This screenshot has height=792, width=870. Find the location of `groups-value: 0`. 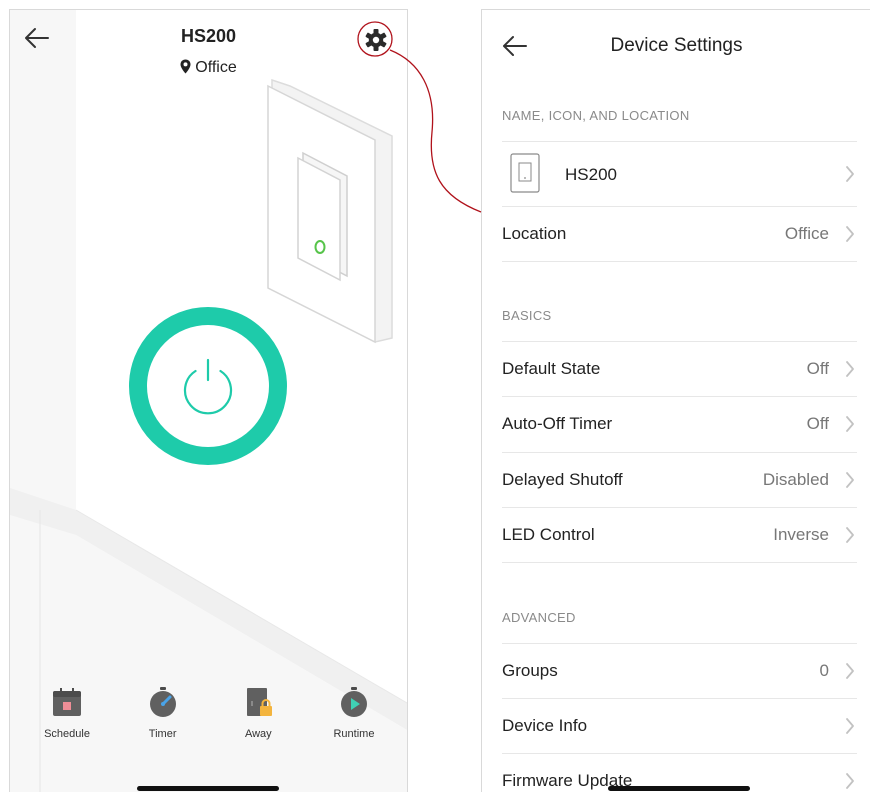

groups-value: 0 is located at coordinates (824, 670).